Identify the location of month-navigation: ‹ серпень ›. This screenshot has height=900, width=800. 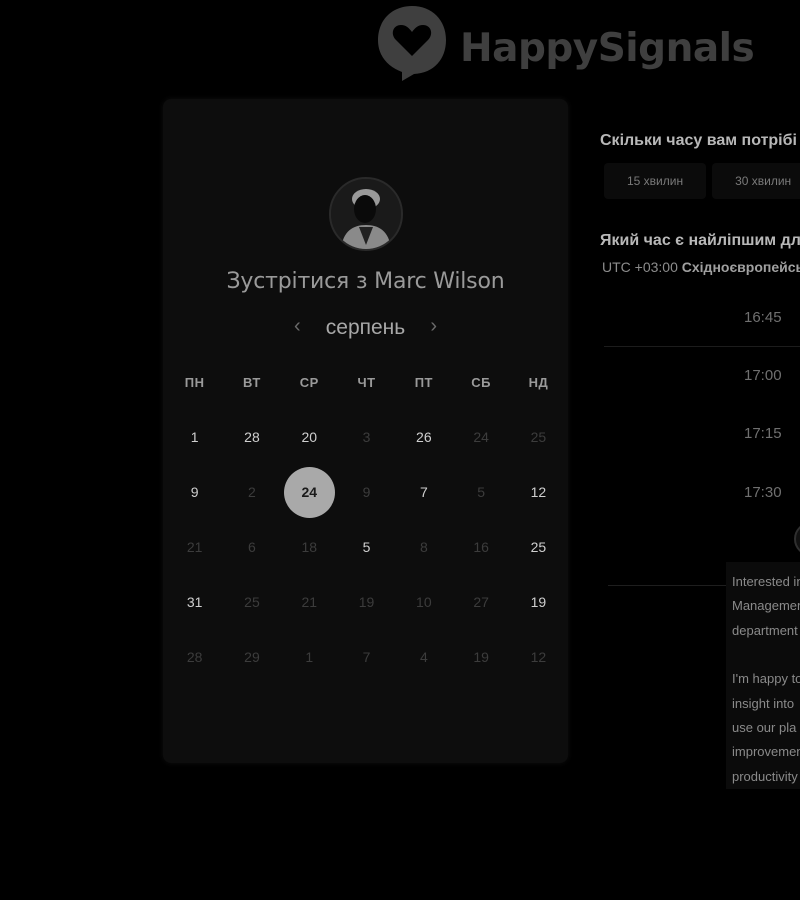
(365, 327).